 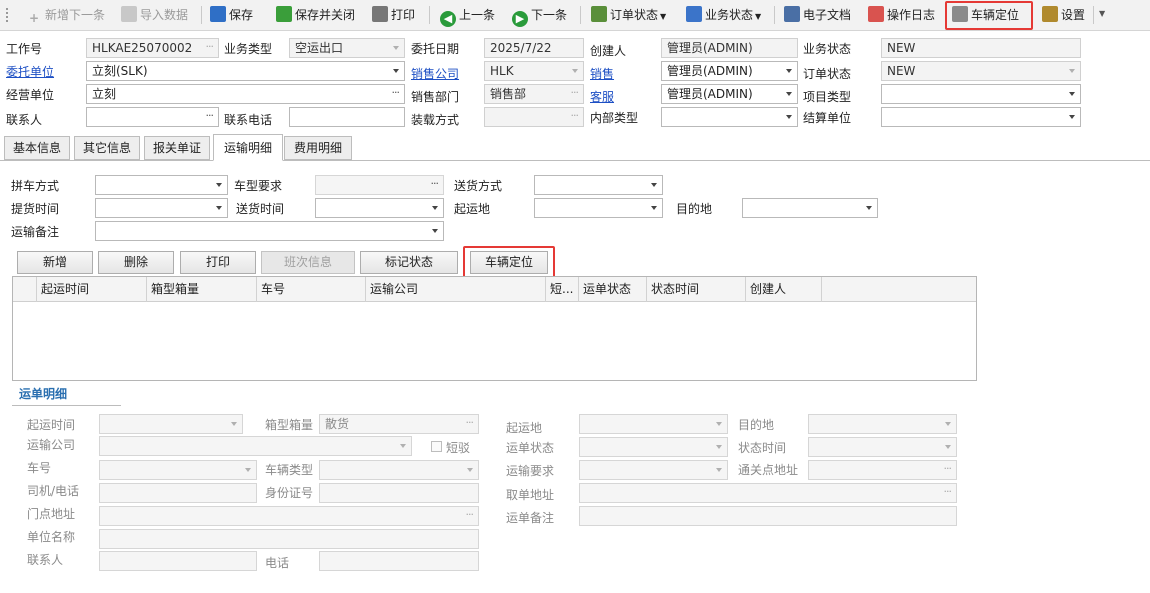 I want to click on waybill-contact-label: 联系人, so click(x=45, y=560).